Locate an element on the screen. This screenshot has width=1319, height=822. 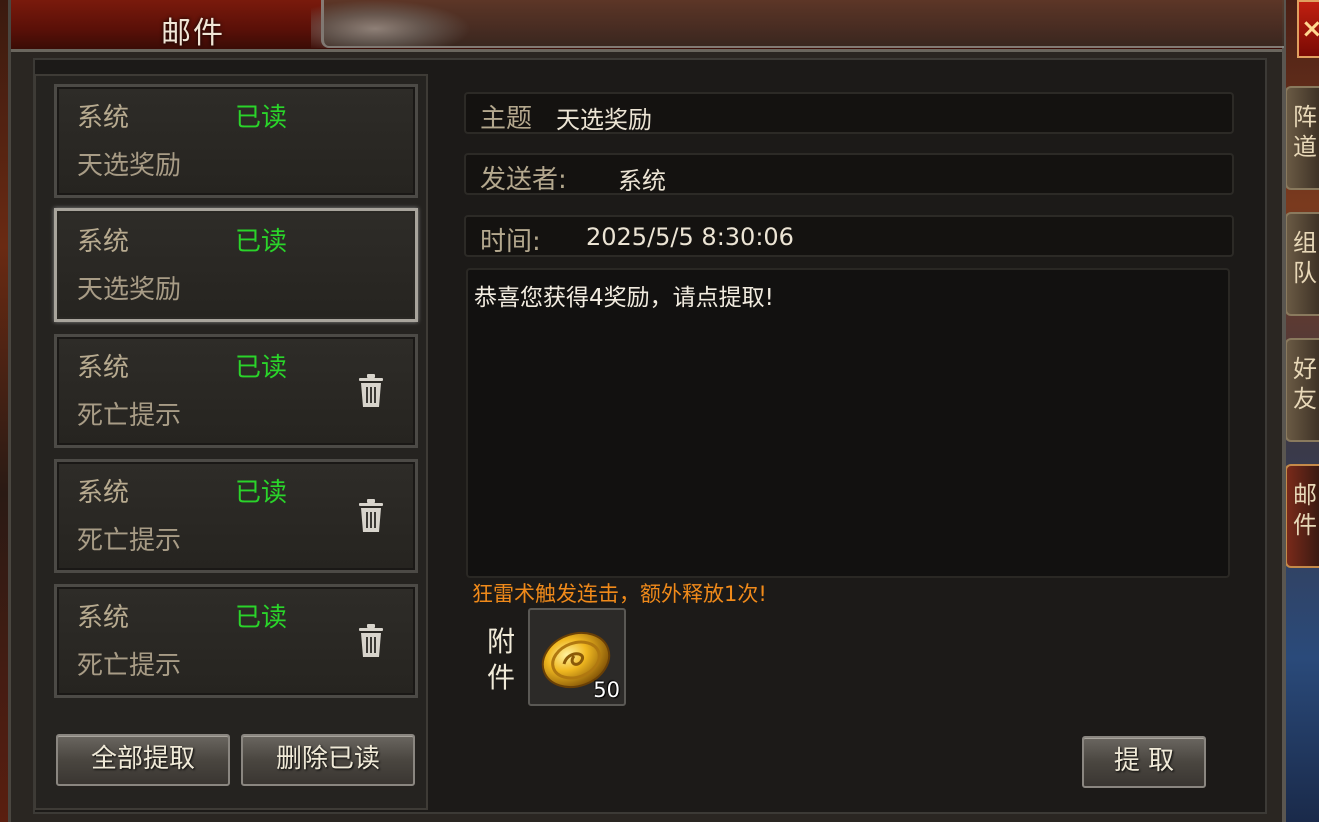
collect-all-button: 全部提取 is located at coordinates (143, 760).